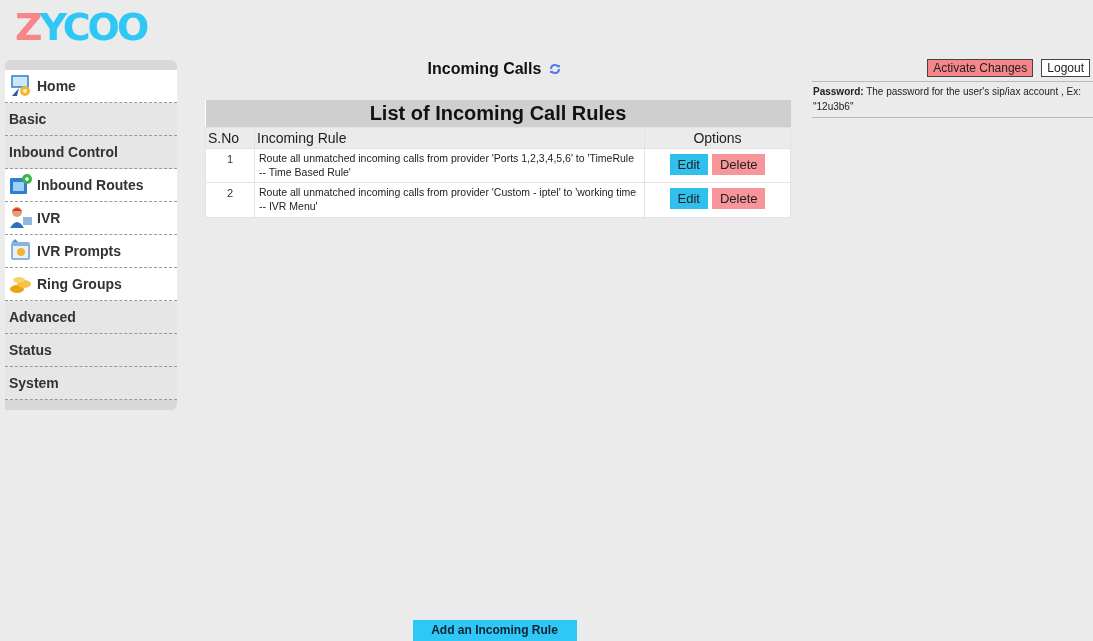  What do you see at coordinates (91, 284) in the screenshot?
I see `sidebar-item: Ring Groups` at bounding box center [91, 284].